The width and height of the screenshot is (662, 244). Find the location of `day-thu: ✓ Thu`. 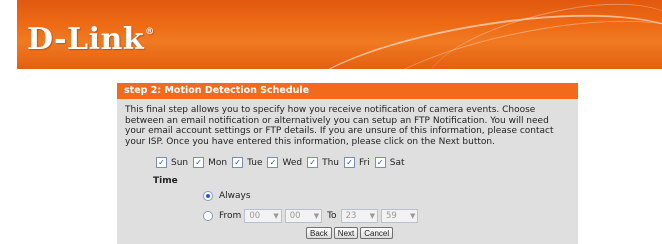

day-thu: ✓ Thu is located at coordinates (323, 162).